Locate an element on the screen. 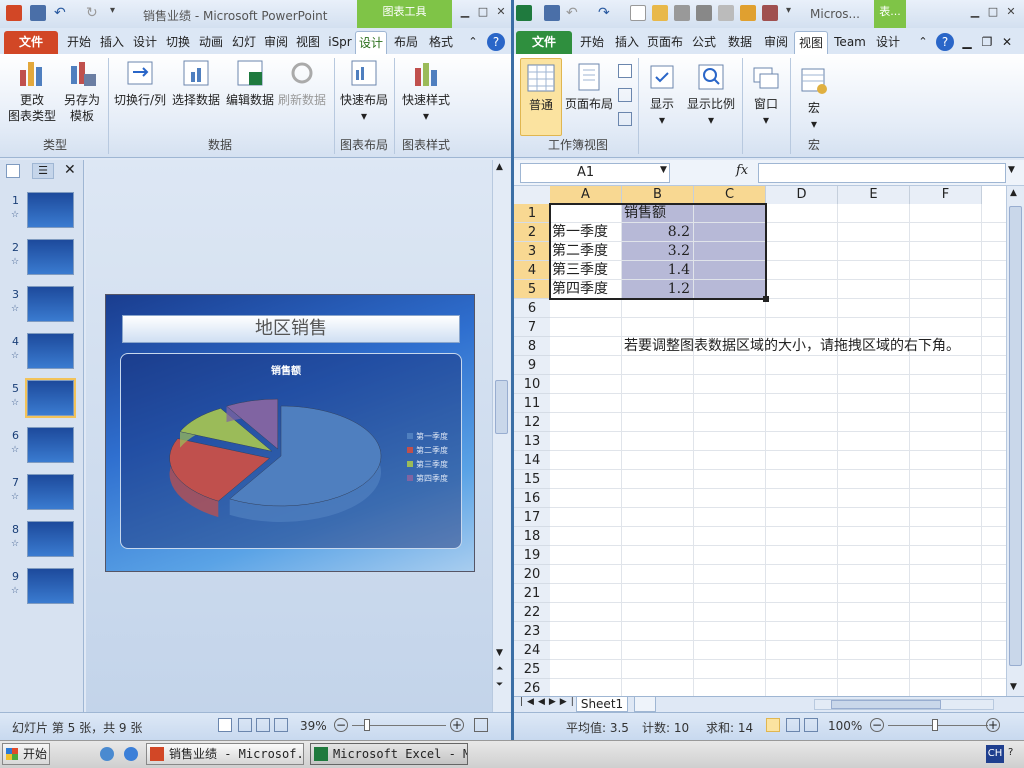 This screenshot has width=1024, height=768. tab-slideshow: 幻灯 is located at coordinates (244, 42).